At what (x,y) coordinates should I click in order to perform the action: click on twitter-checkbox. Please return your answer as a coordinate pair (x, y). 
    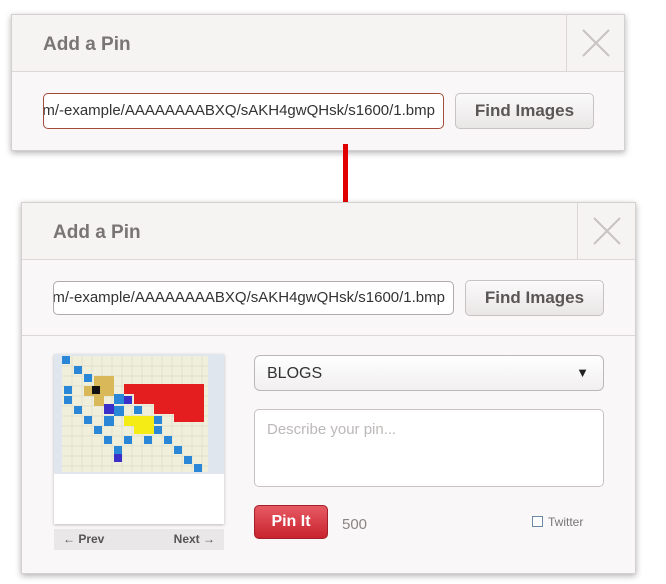
    Looking at the image, I should click on (537, 521).